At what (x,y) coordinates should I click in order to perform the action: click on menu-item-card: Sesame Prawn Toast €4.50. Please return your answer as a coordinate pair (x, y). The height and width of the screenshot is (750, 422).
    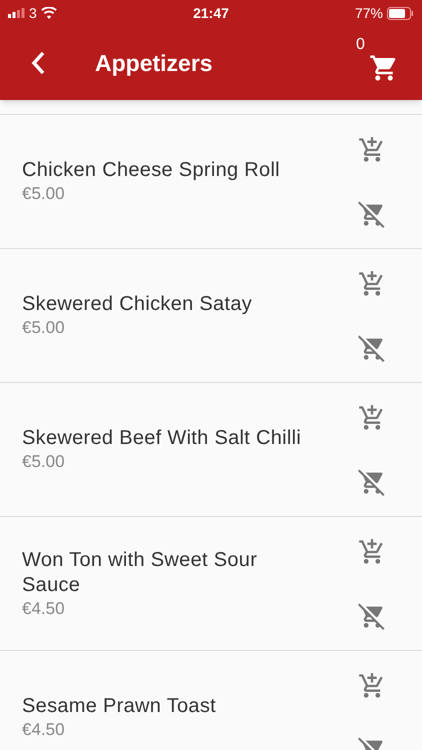
    Looking at the image, I should click on (211, 700).